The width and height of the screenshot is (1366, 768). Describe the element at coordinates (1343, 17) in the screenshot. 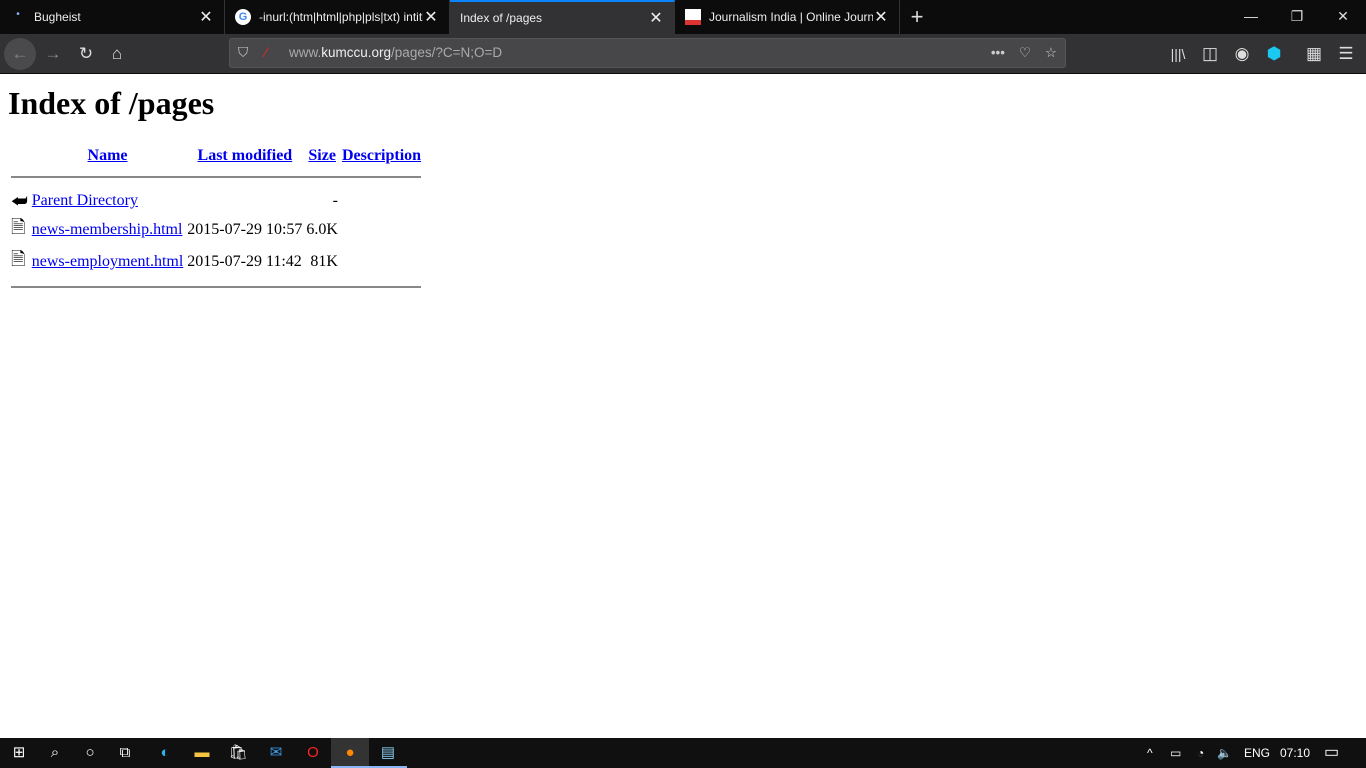

I see `close-window-button: ✕` at that location.